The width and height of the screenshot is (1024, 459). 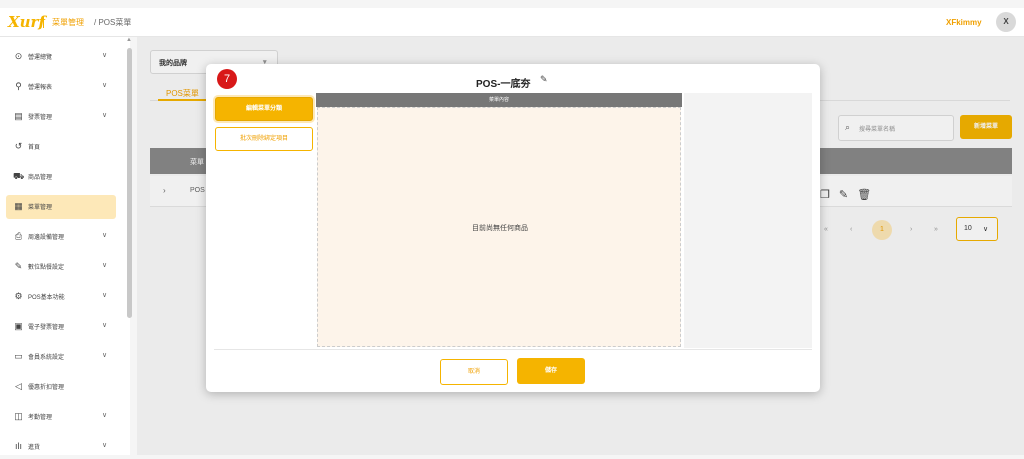 I want to click on sidebar-item-peripherals: ⎙ 周邊設備管理 ∨, so click(x=61, y=237).